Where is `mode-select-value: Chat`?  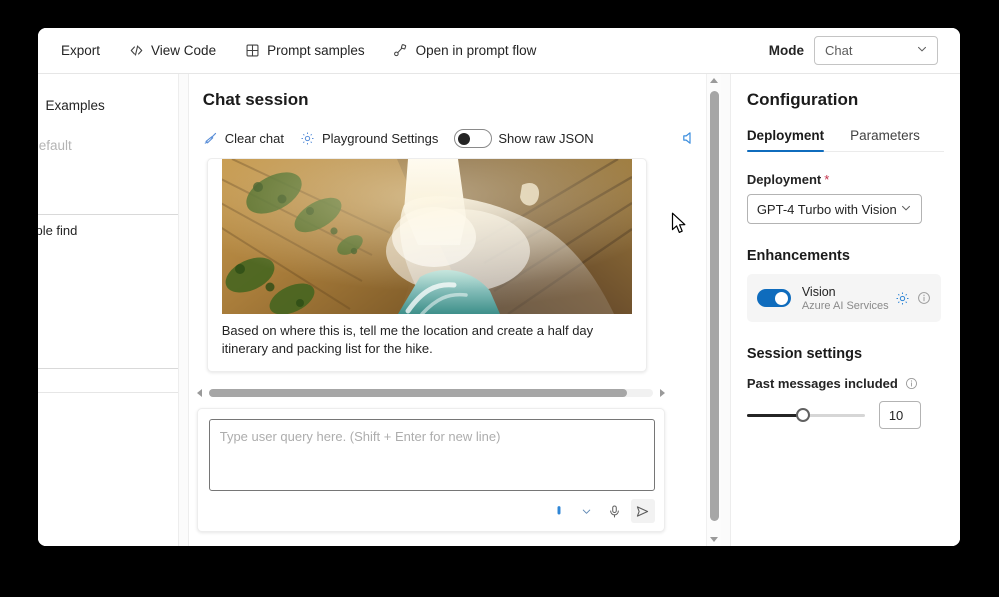
mode-select-value: Chat is located at coordinates (839, 50).